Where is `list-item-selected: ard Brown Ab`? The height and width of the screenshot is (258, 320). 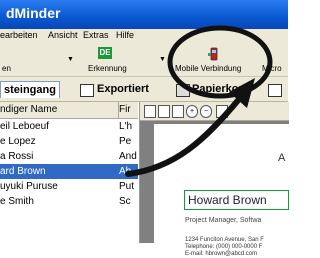
list-item-selected: ard Brown Ab is located at coordinates (69, 171).